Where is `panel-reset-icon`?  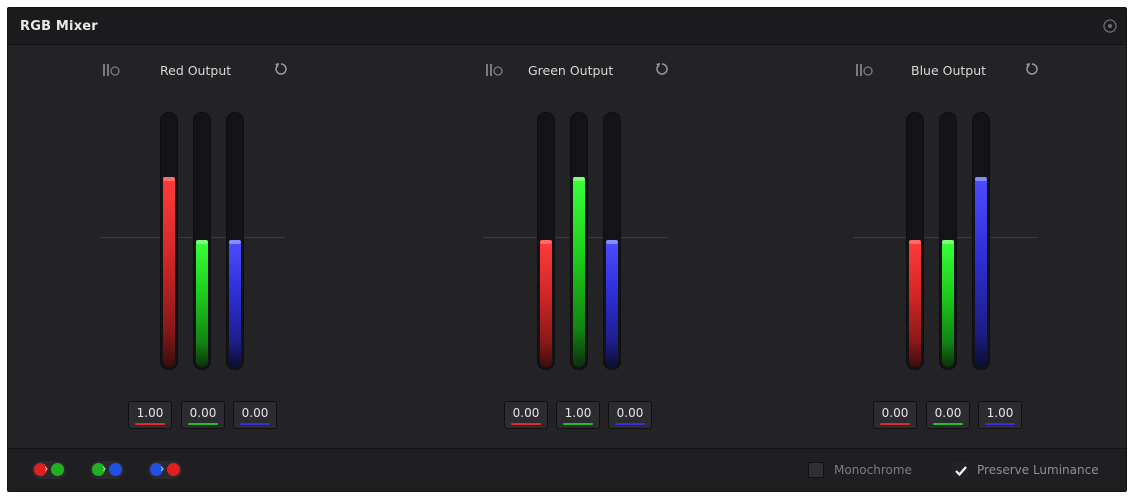 panel-reset-icon is located at coordinates (1110, 26).